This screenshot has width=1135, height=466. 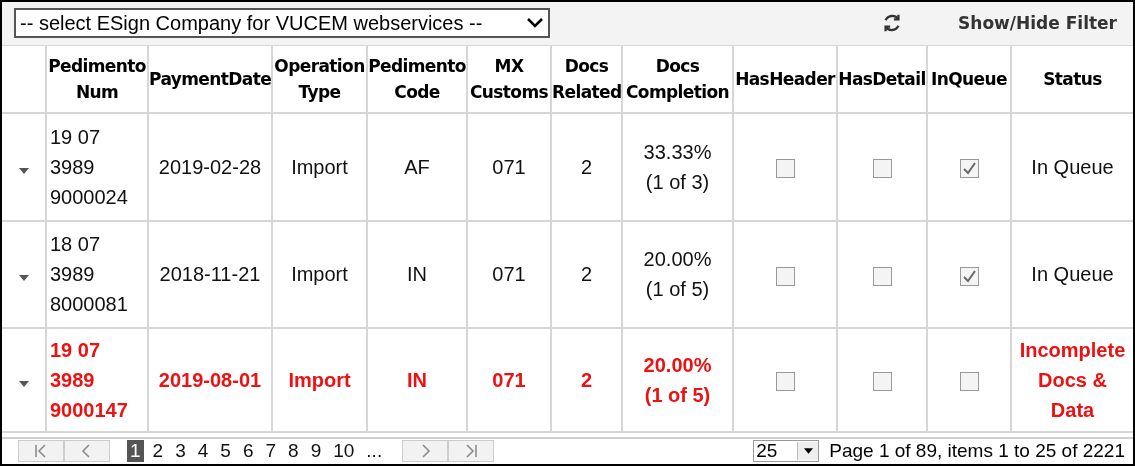 What do you see at coordinates (225, 451) in the screenshot?
I see `page-link: 5` at bounding box center [225, 451].